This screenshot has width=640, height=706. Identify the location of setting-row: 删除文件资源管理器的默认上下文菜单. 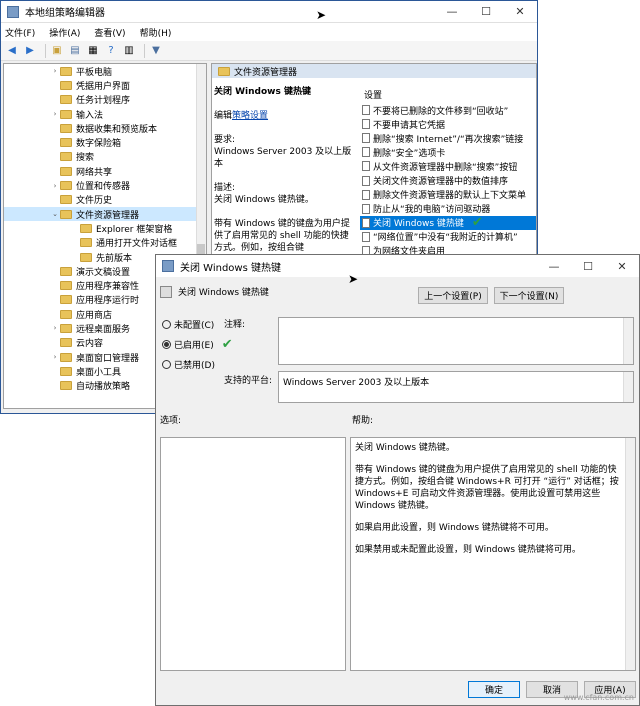
(448, 195).